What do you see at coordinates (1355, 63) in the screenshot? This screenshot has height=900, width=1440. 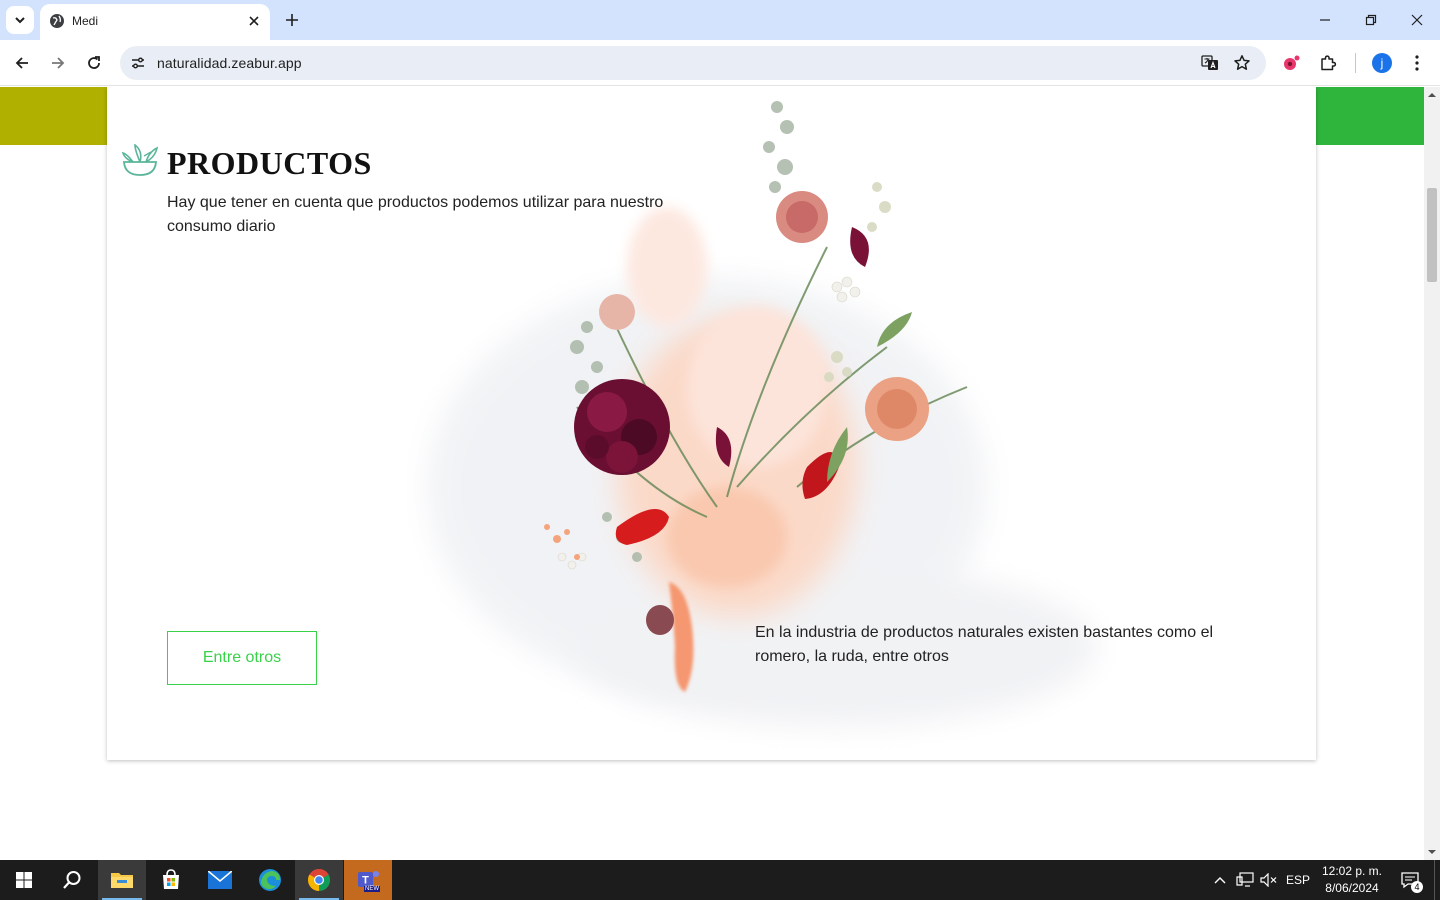 I see `toolbar-divider` at bounding box center [1355, 63].